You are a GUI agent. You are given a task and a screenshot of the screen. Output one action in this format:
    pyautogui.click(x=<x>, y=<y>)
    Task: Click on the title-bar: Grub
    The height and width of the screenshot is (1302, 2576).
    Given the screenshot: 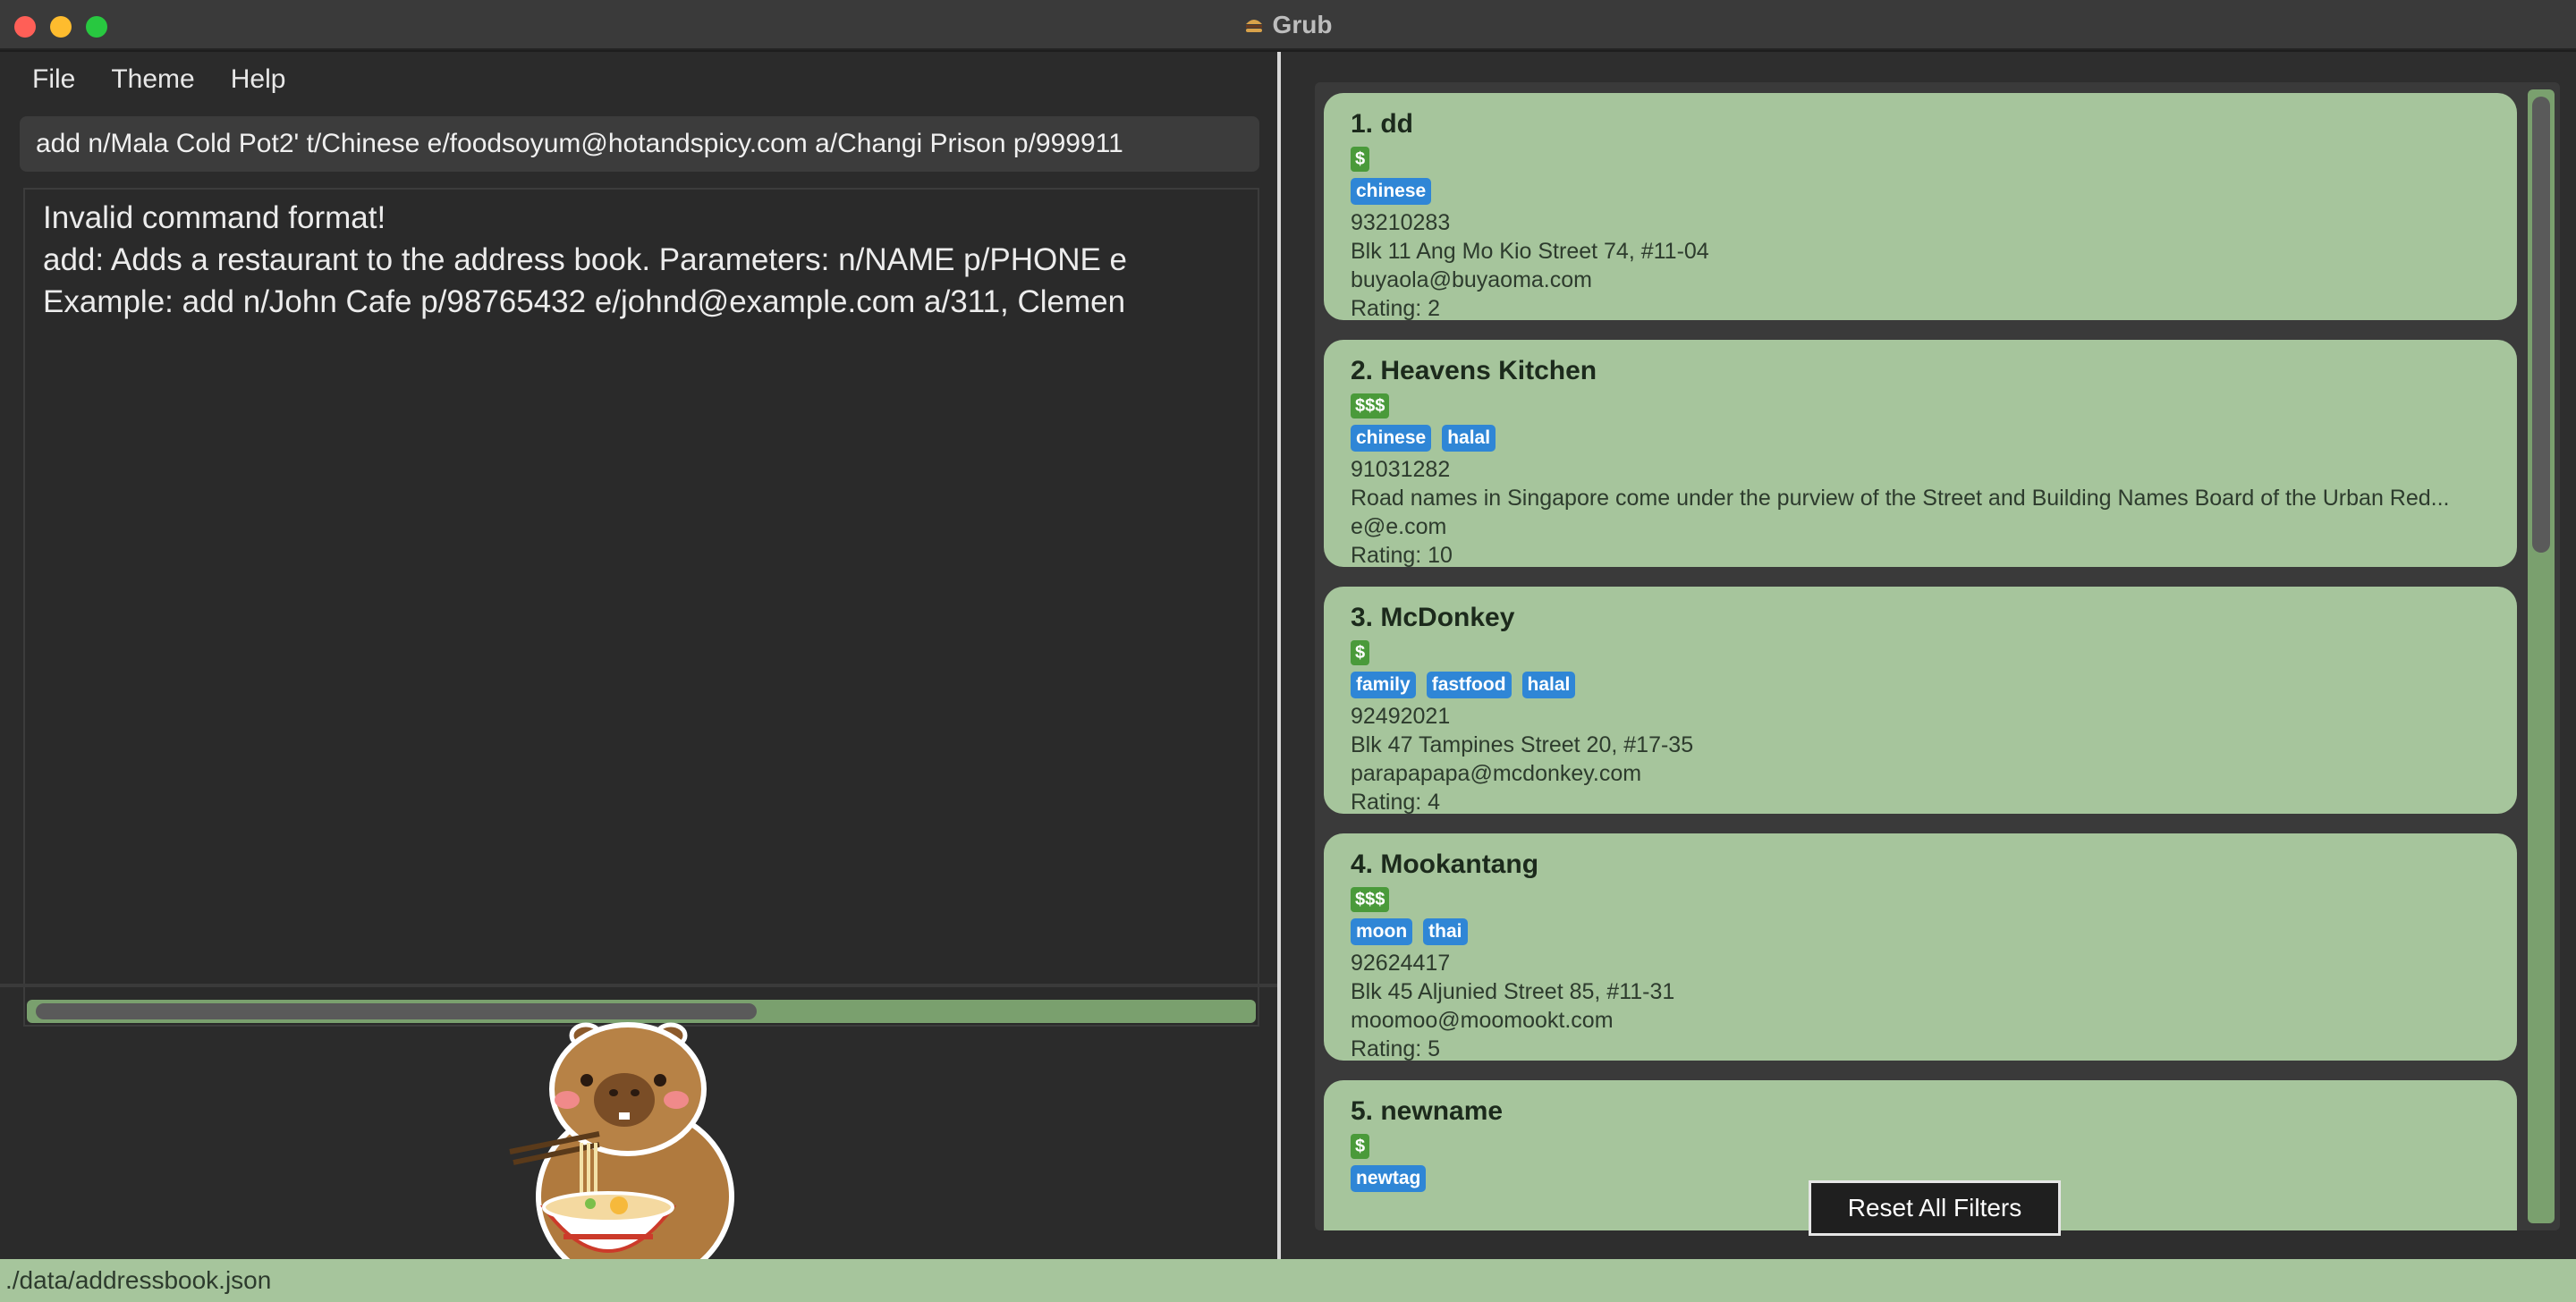 What is the action you would take?
    pyautogui.click(x=1288, y=25)
    